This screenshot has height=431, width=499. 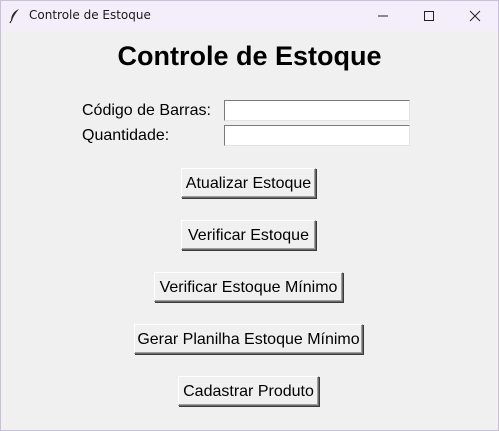 What do you see at coordinates (248, 235) in the screenshot?
I see `check-stock-button: Verificar Estoque` at bounding box center [248, 235].